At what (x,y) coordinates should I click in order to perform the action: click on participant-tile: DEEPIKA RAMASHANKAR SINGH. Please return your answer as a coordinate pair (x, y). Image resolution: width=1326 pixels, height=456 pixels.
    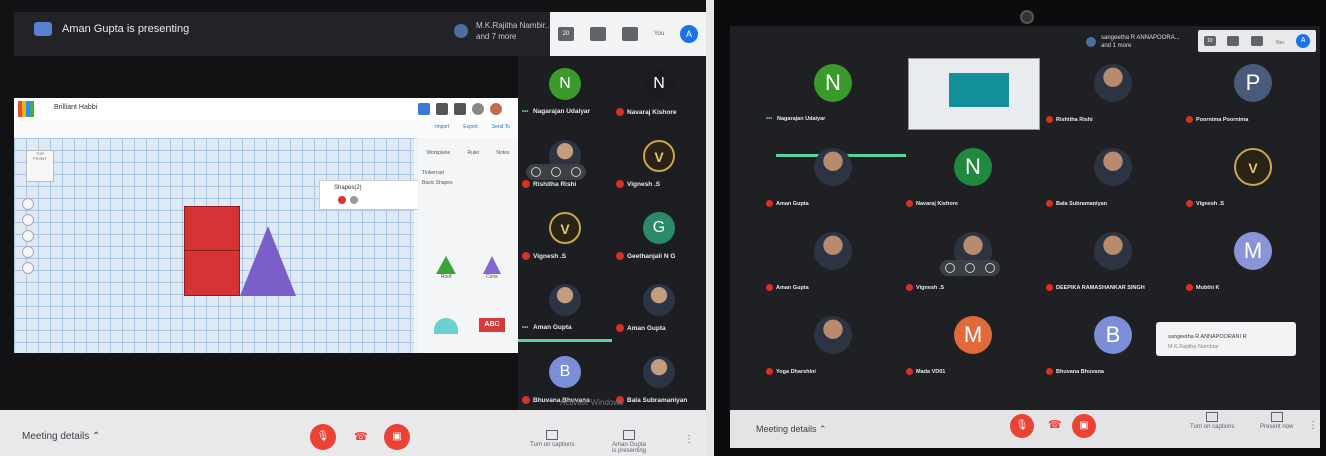
    Looking at the image, I should click on (1112, 262).